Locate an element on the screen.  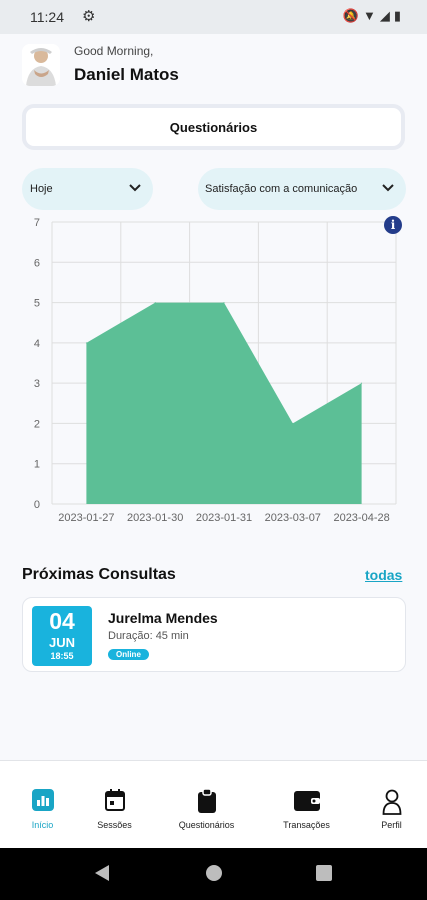
metric-dropdown-value: Satisfação com a comunicação is located at coordinates (281, 189).